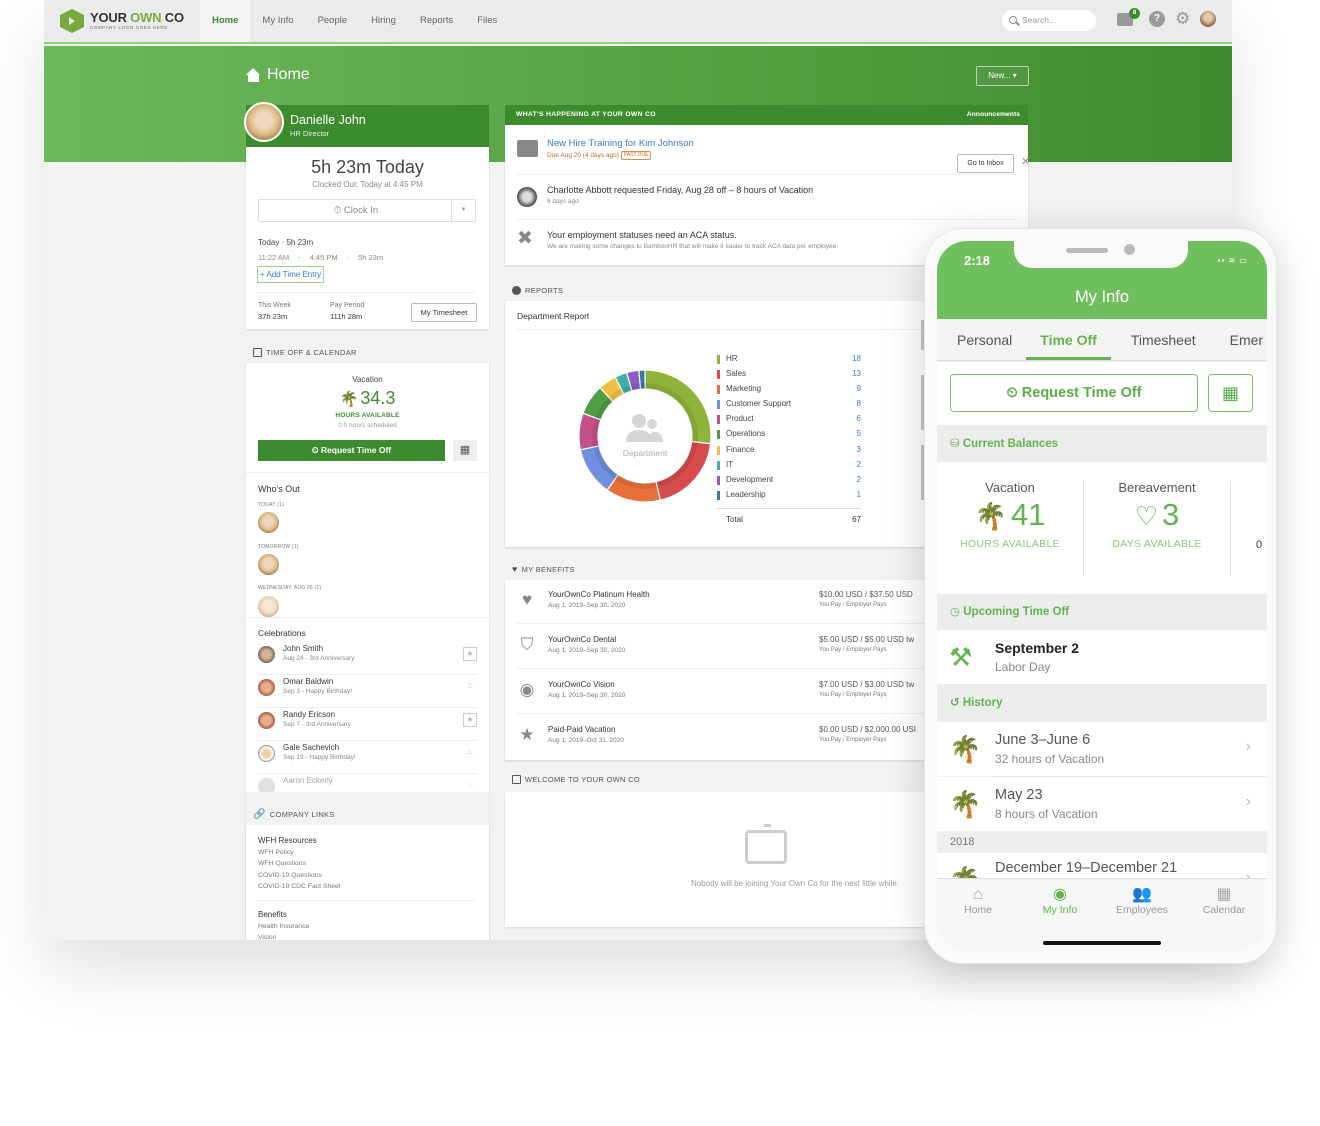 Image resolution: width=1320 pixels, height=1126 pixels. Describe the element at coordinates (317, 724) in the screenshot. I see `celebration-detail: Sep 7 - 3rd Anniversary` at that location.